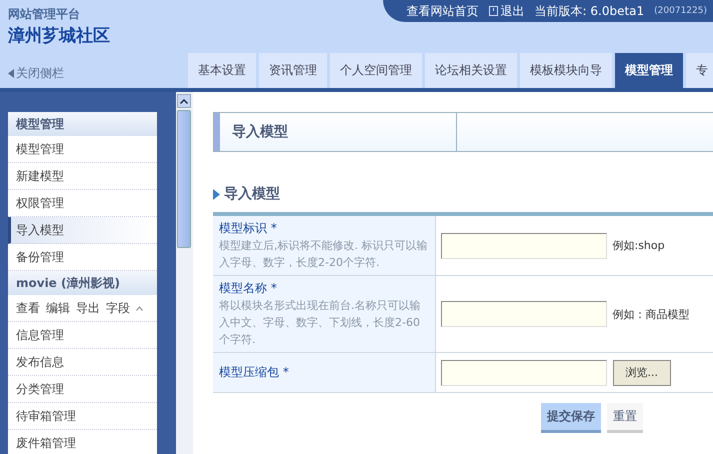 The height and width of the screenshot is (454, 713). Describe the element at coordinates (442, 11) in the screenshot. I see `header-link: 查看网站首页` at that location.